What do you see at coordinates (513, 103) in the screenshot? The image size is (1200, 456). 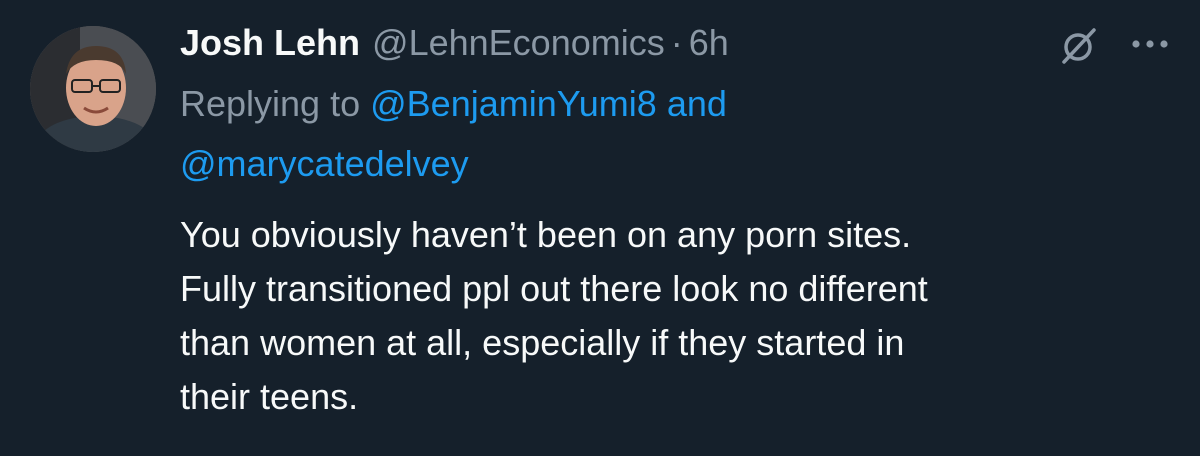 I see `mention-link-1: @BenjaminYumi8` at bounding box center [513, 103].